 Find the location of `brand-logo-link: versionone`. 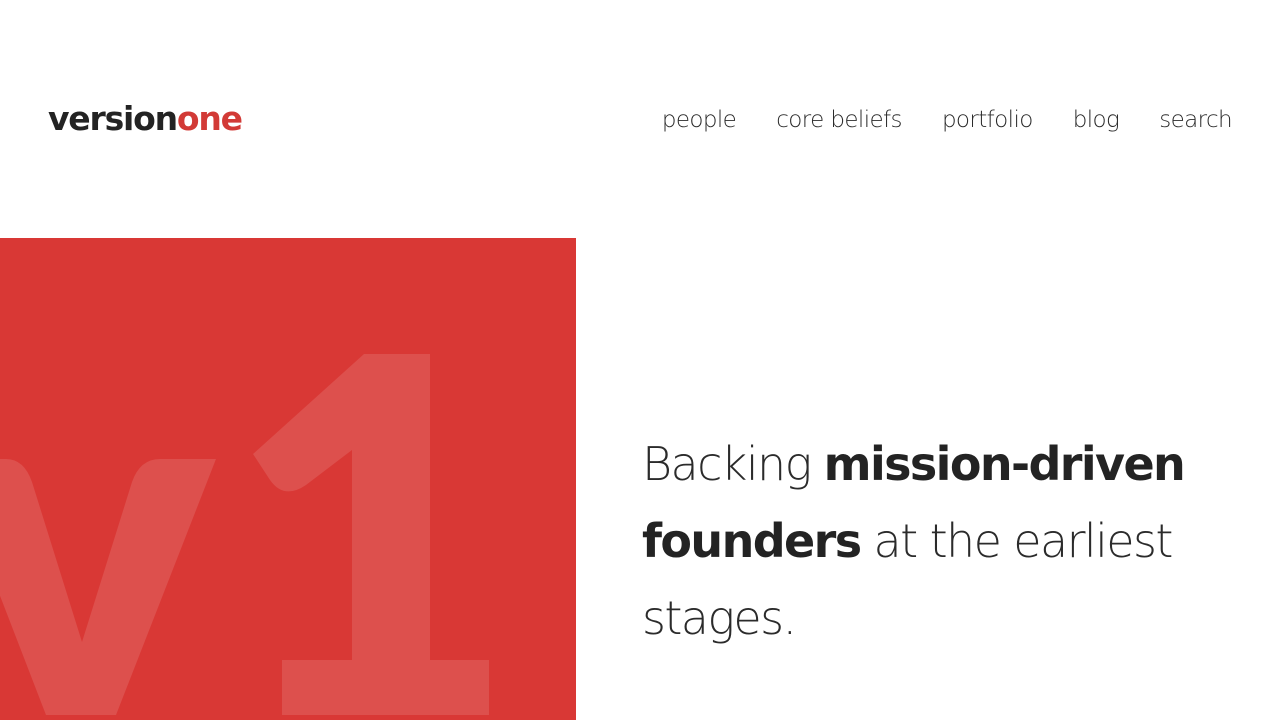

brand-logo-link: versionone is located at coordinates (145, 119).